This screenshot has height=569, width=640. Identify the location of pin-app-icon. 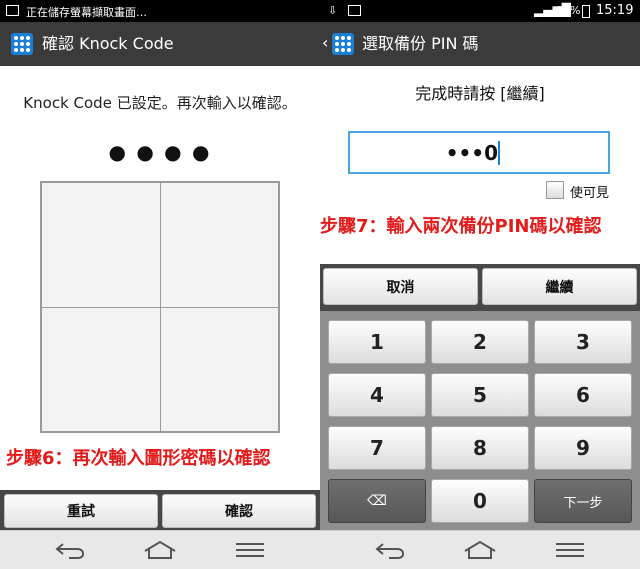
(343, 44).